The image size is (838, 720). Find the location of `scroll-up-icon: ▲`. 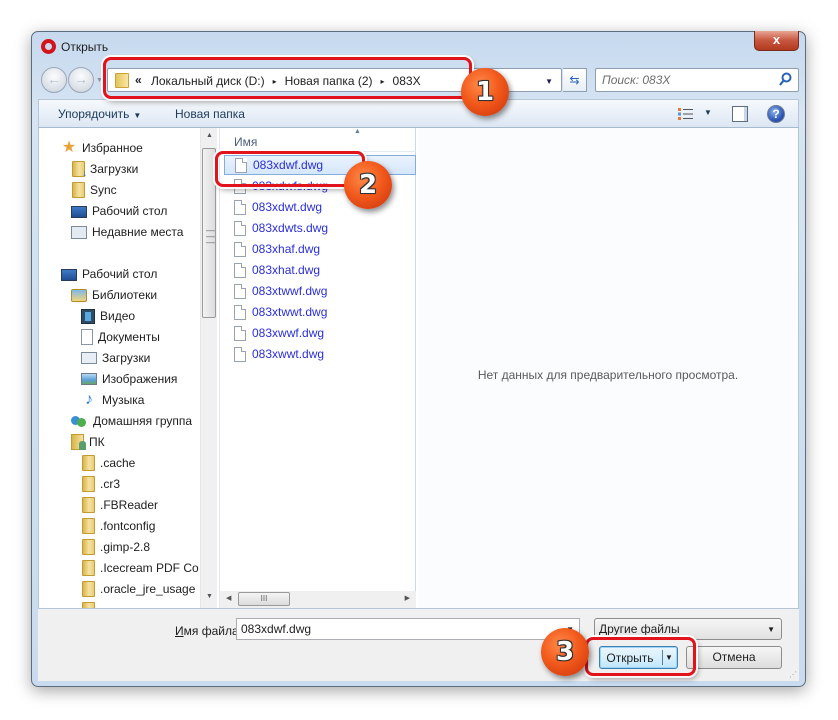

scroll-up-icon: ▲ is located at coordinates (209, 135).